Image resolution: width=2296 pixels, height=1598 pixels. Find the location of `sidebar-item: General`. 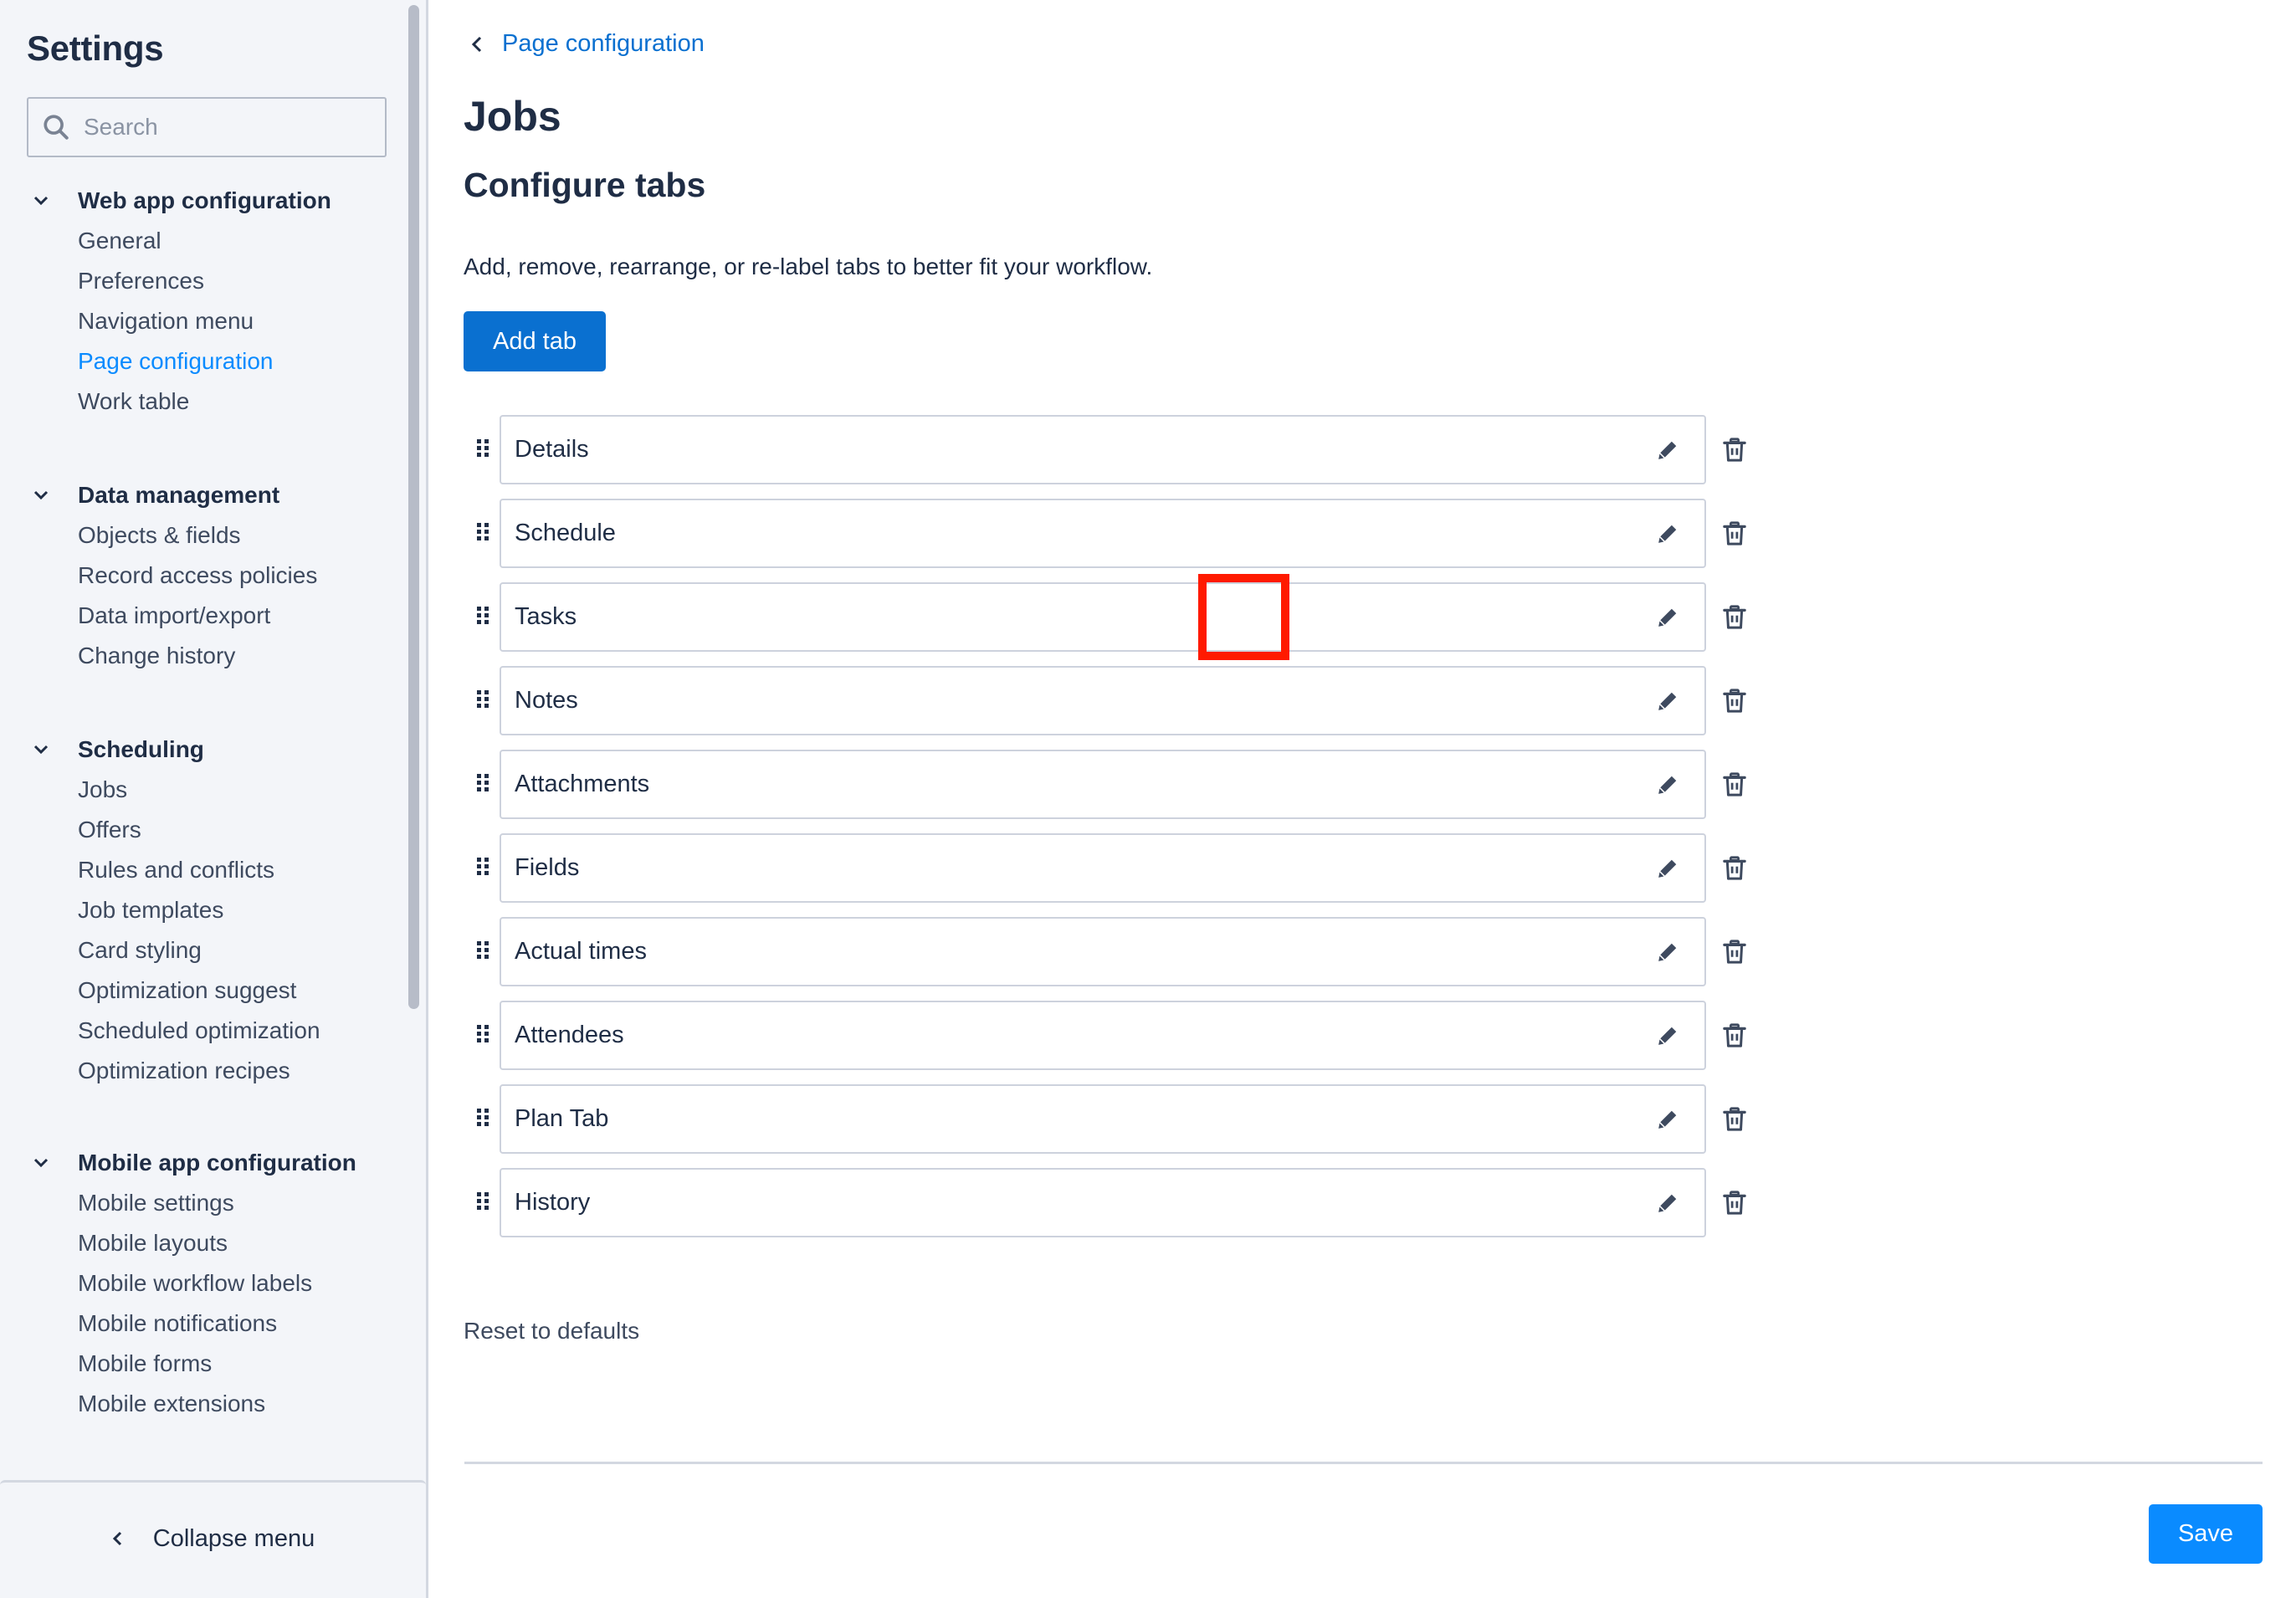

sidebar-item: General is located at coordinates (201, 241).